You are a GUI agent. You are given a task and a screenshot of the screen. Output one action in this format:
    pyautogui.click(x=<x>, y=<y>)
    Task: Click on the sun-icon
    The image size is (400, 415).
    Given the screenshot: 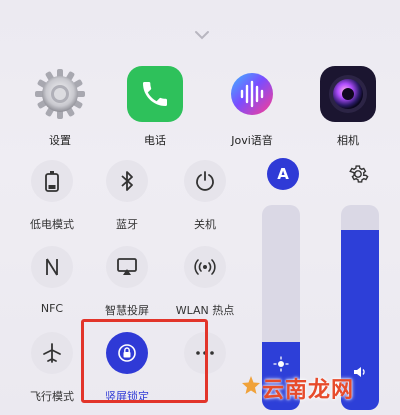 What is the action you would take?
    pyautogui.click(x=281, y=364)
    